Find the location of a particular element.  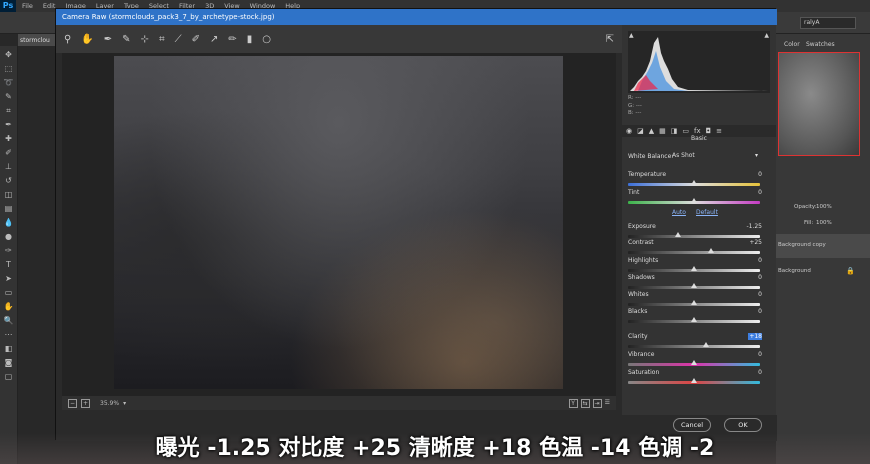

fullscreen-icon: ⇱ is located at coordinates (610, 39).